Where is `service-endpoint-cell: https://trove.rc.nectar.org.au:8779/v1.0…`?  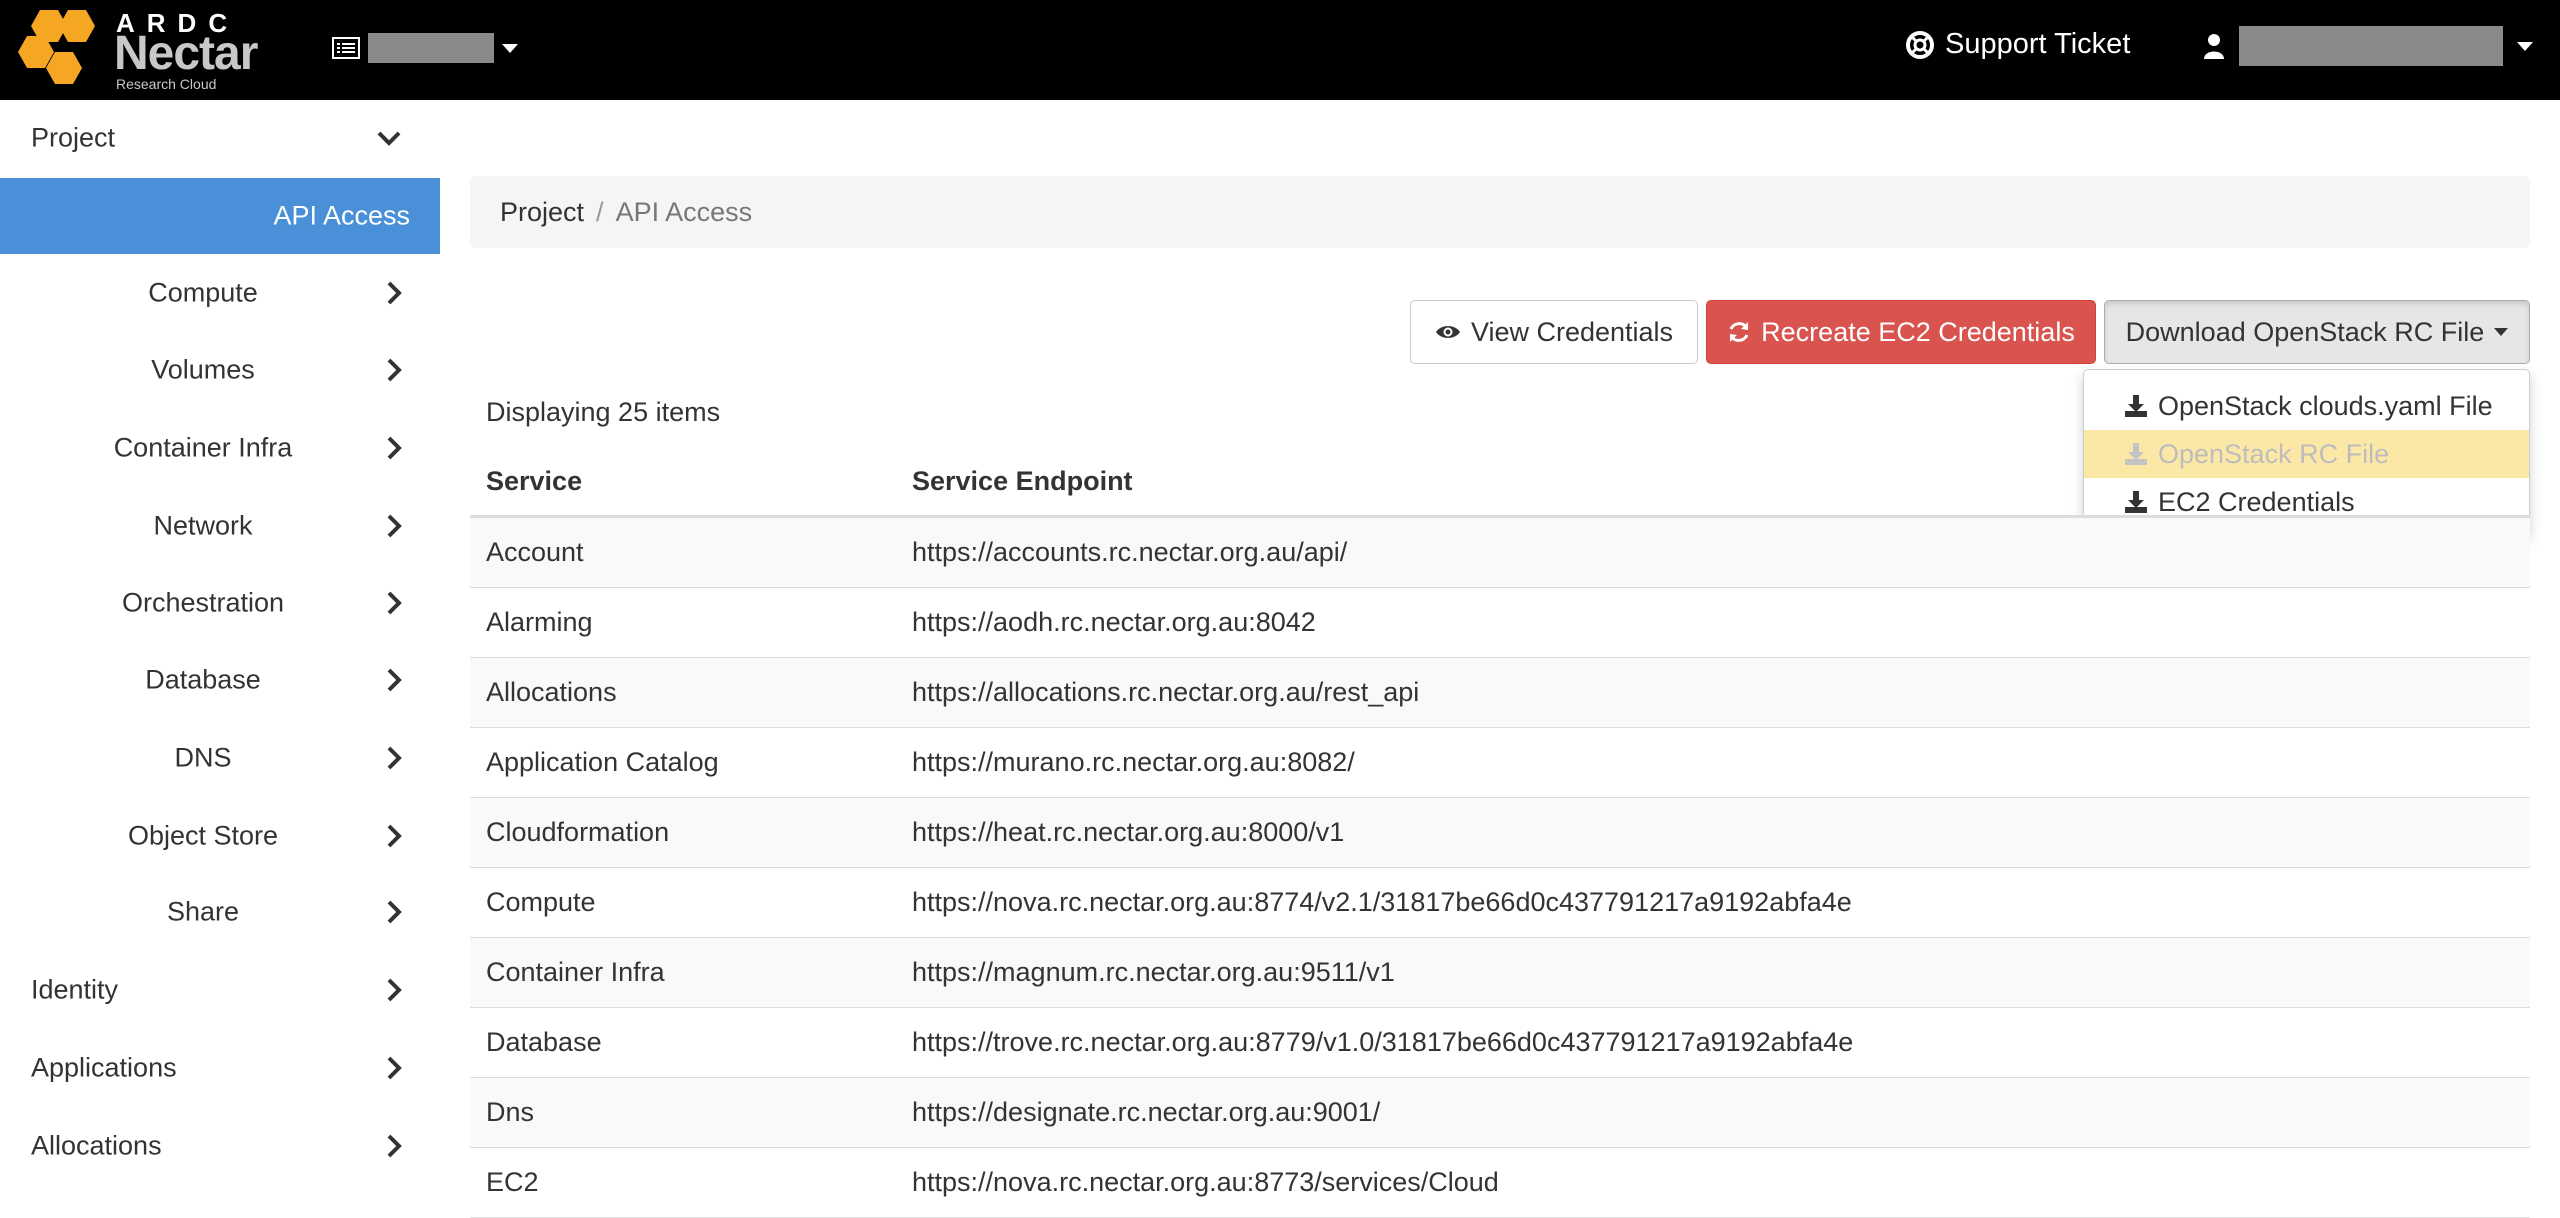
service-endpoint-cell: https://trove.rc.nectar.org.au:8779/v1.0… is located at coordinates (1383, 1042).